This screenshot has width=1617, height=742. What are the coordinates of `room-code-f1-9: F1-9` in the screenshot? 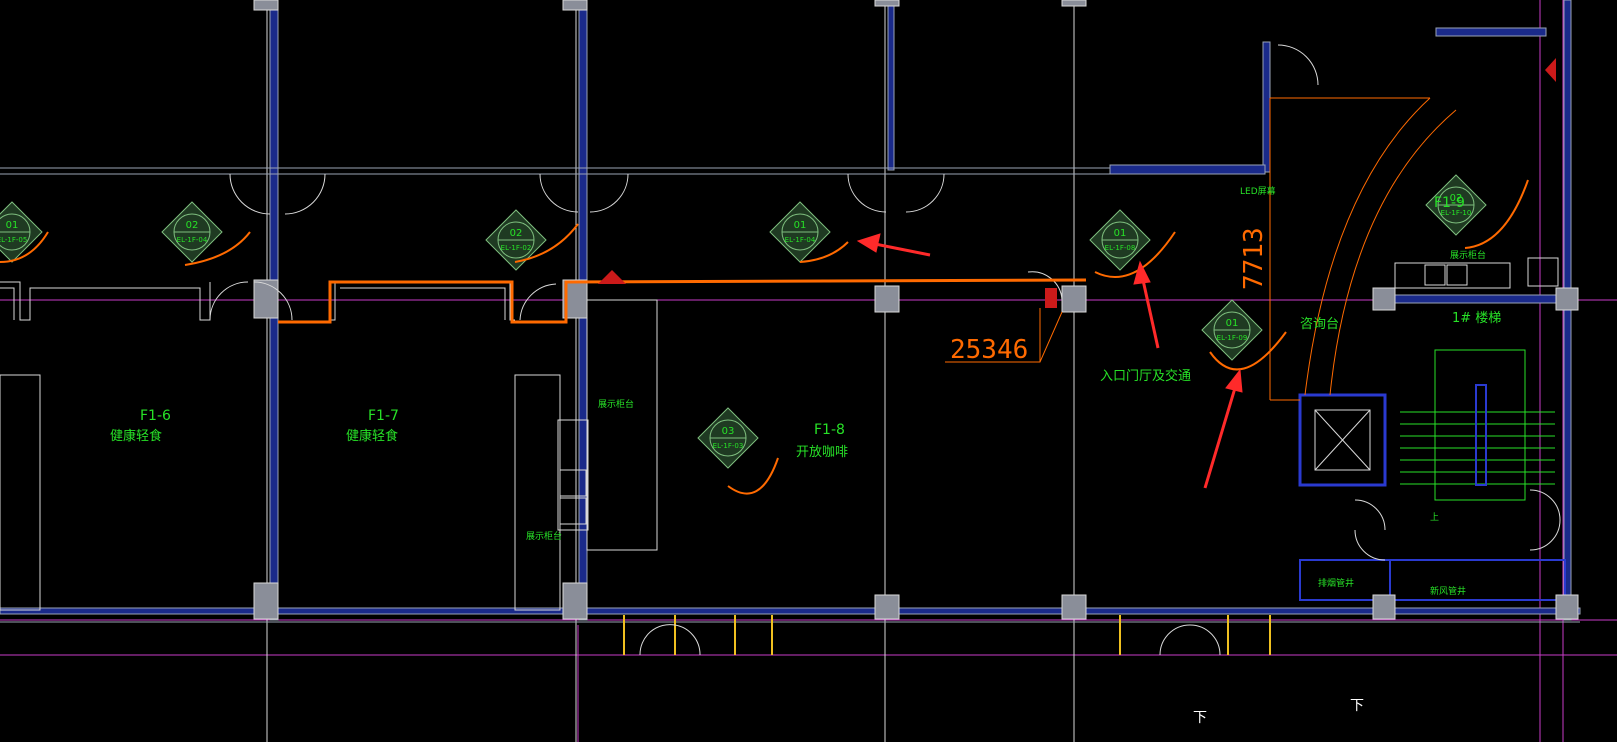 It's located at (1449, 203).